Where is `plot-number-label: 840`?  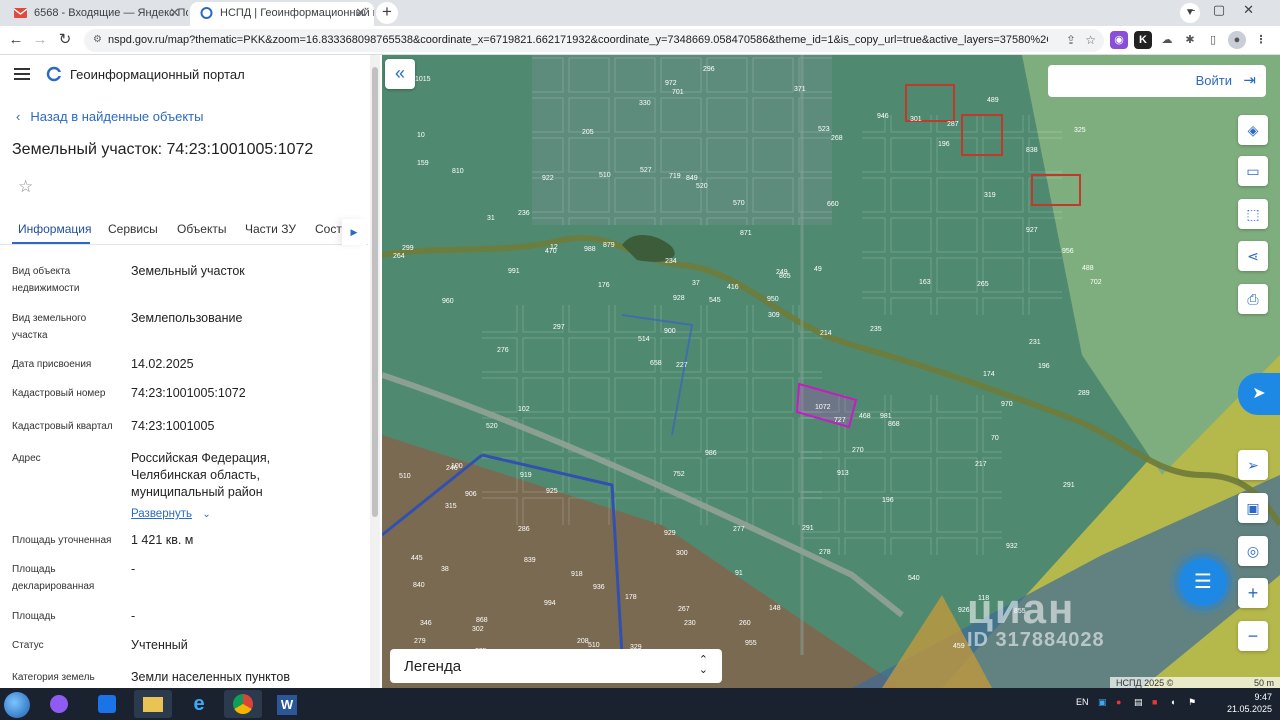
plot-number-label: 840 is located at coordinates (419, 585).